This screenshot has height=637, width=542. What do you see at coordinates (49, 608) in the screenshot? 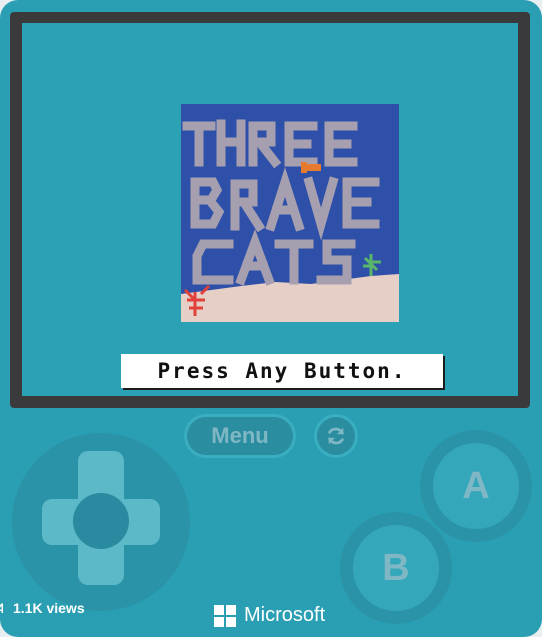
I see `view-count-text: 1.1K views` at bounding box center [49, 608].